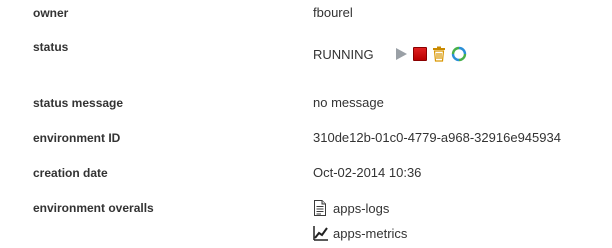  Describe the element at coordinates (370, 233) in the screenshot. I see `apps-metrics-label: apps-metrics` at that location.